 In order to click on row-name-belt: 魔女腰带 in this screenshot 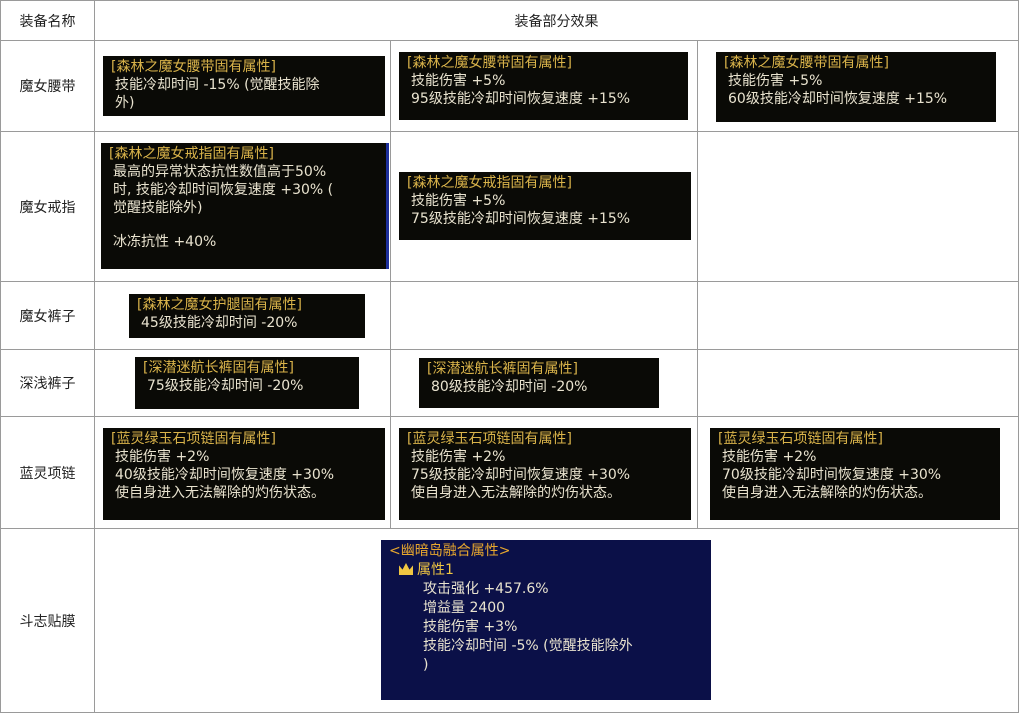, I will do `click(47, 86)`.